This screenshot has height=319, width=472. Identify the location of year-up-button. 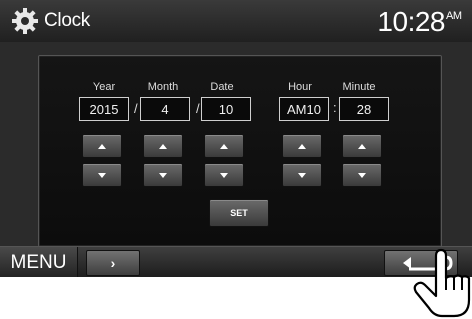
(102, 146).